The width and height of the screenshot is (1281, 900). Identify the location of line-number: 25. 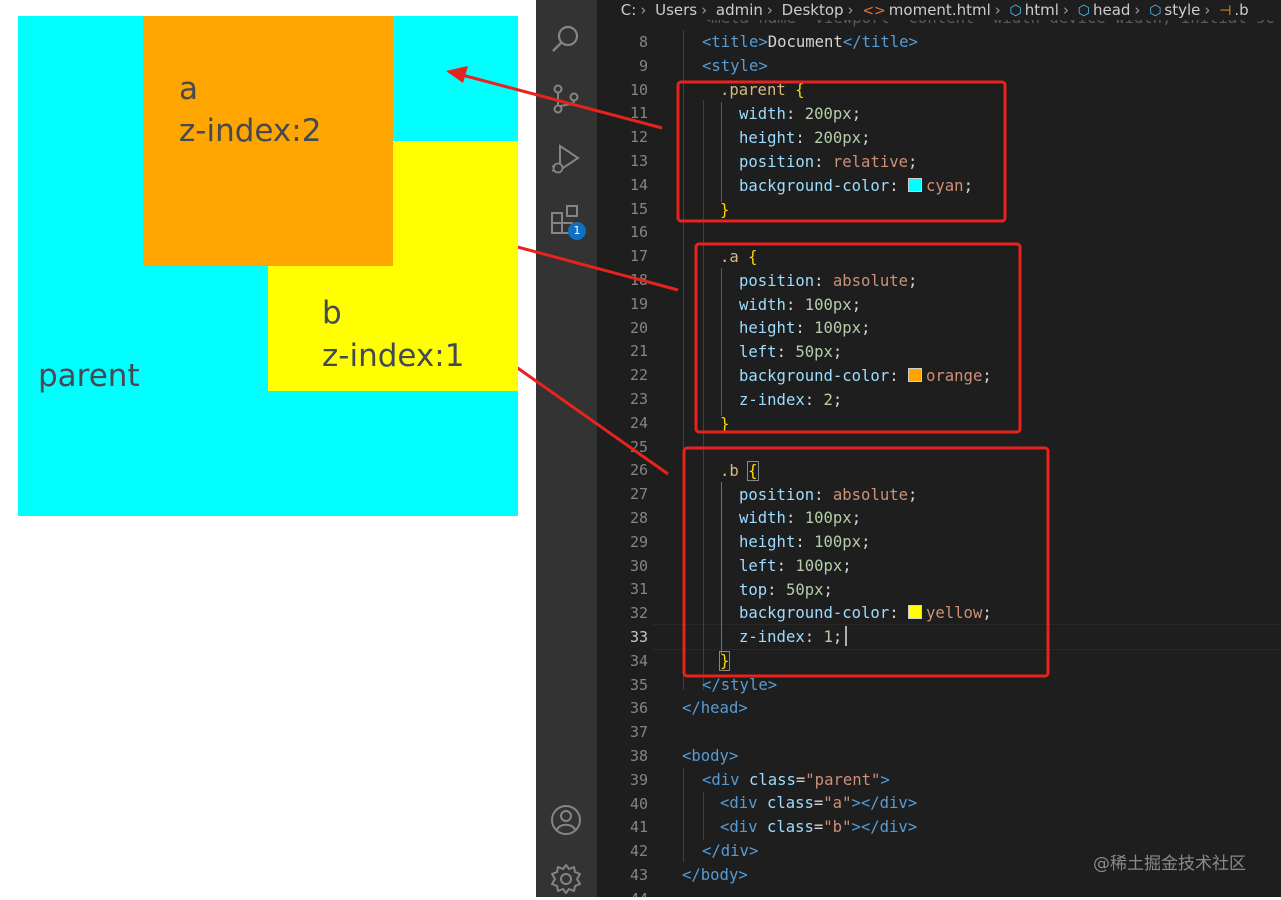
(638, 446).